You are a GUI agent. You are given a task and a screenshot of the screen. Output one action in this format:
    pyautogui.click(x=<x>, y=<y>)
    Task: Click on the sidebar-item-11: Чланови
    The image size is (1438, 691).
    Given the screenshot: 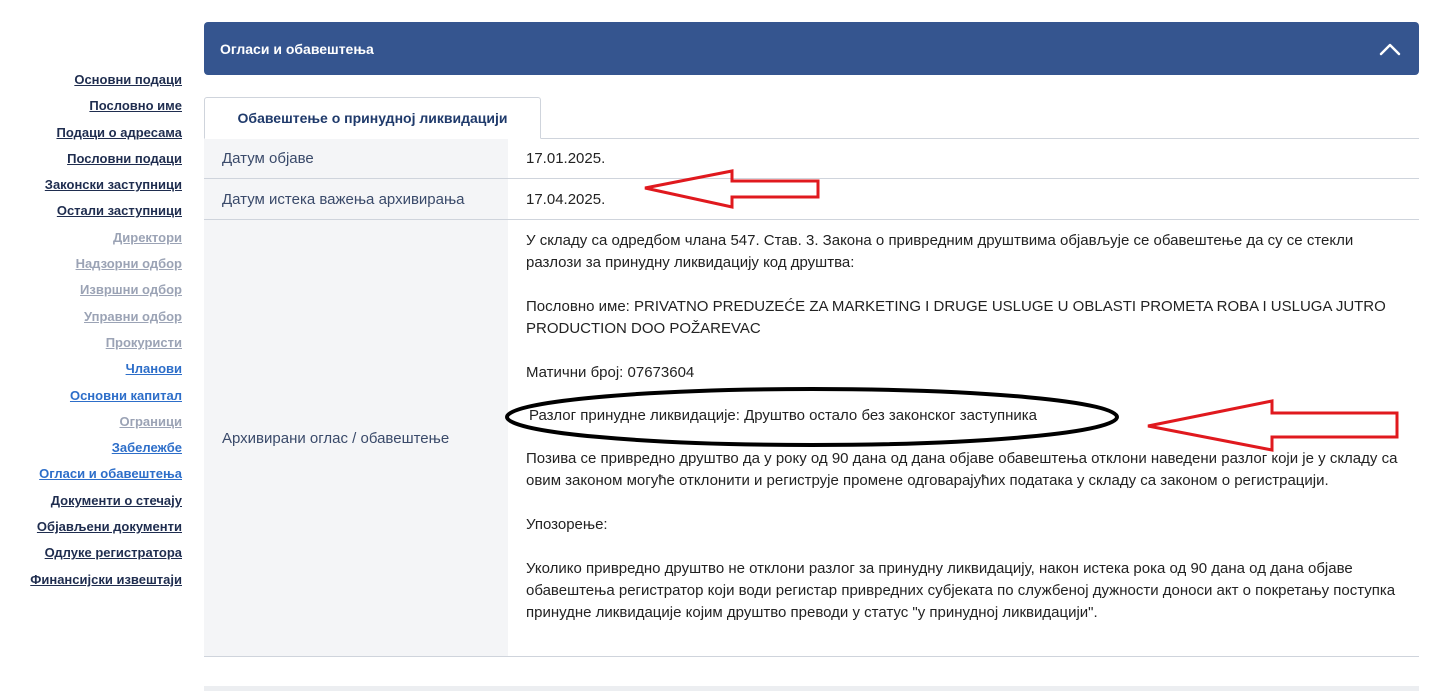 What is the action you would take?
    pyautogui.click(x=106, y=372)
    